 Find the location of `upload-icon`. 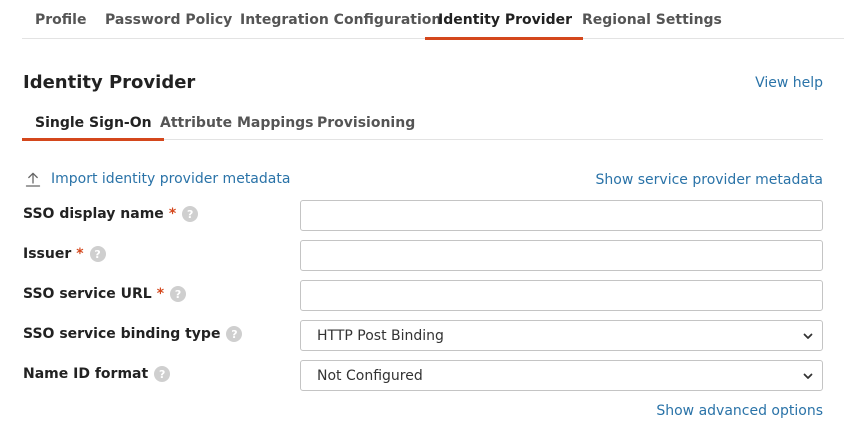

upload-icon is located at coordinates (33, 179).